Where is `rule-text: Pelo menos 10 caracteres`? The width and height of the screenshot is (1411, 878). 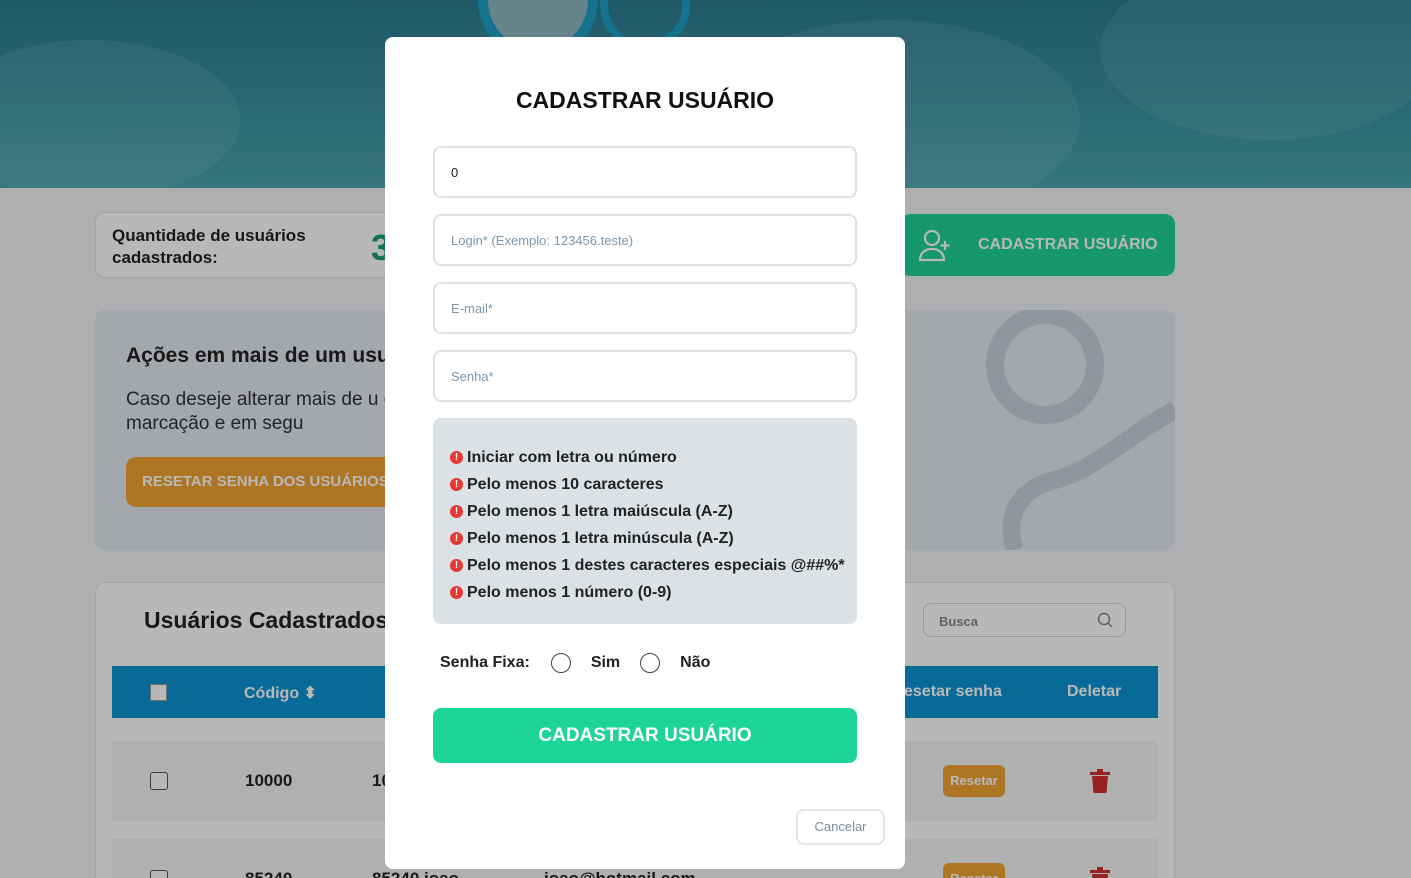 rule-text: Pelo menos 10 caracteres is located at coordinates (565, 484).